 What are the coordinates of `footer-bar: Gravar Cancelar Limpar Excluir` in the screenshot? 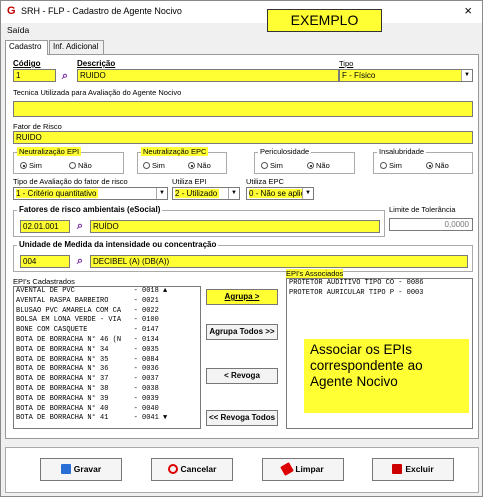 It's located at (242, 470).